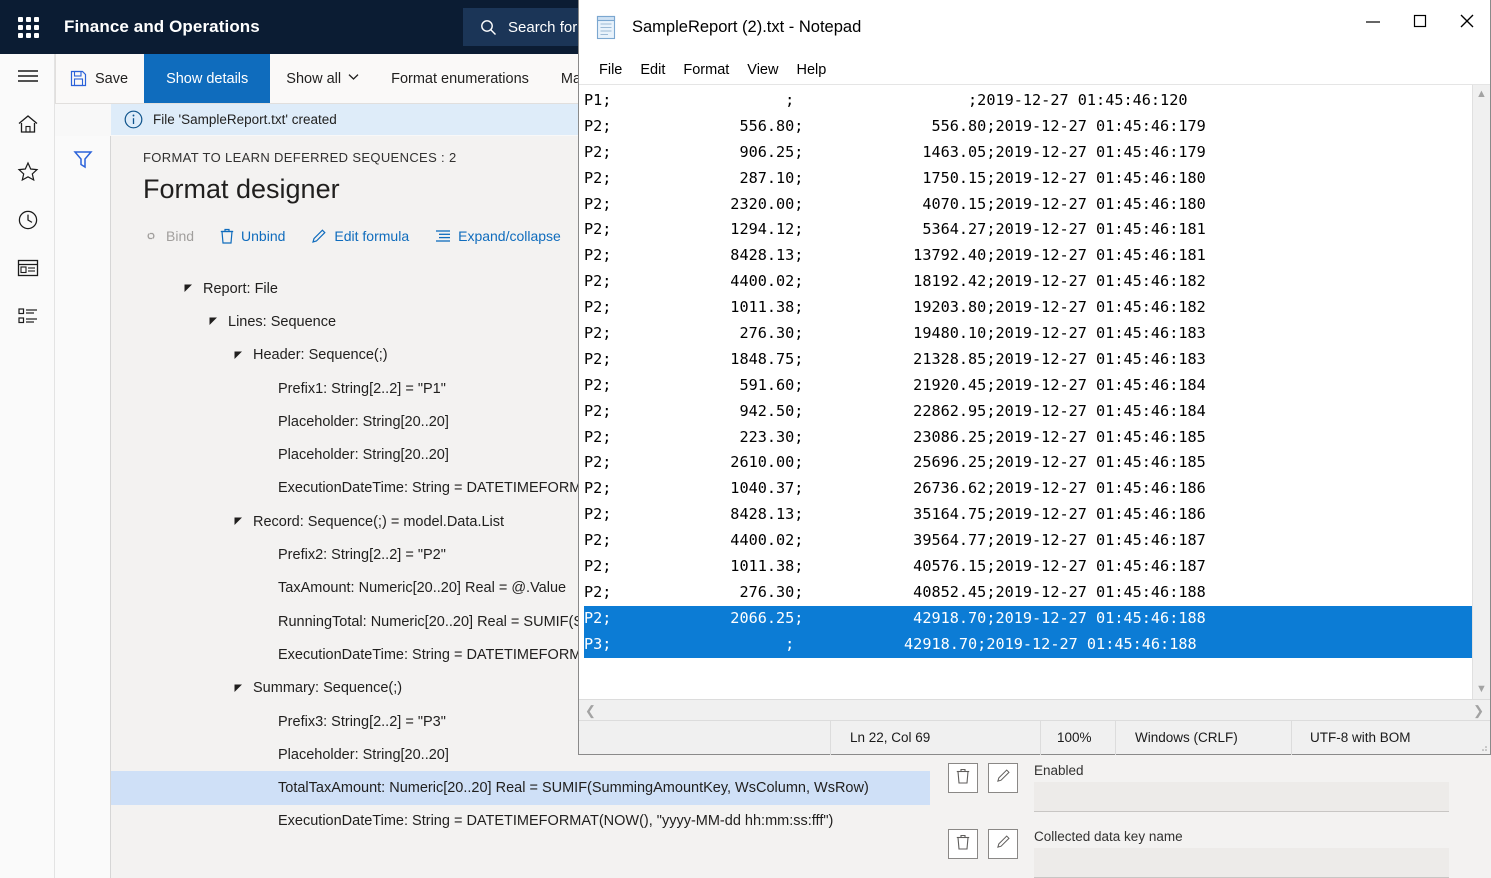 Image resolution: width=1491 pixels, height=878 pixels. I want to click on chevron-down-icon, so click(353, 78).